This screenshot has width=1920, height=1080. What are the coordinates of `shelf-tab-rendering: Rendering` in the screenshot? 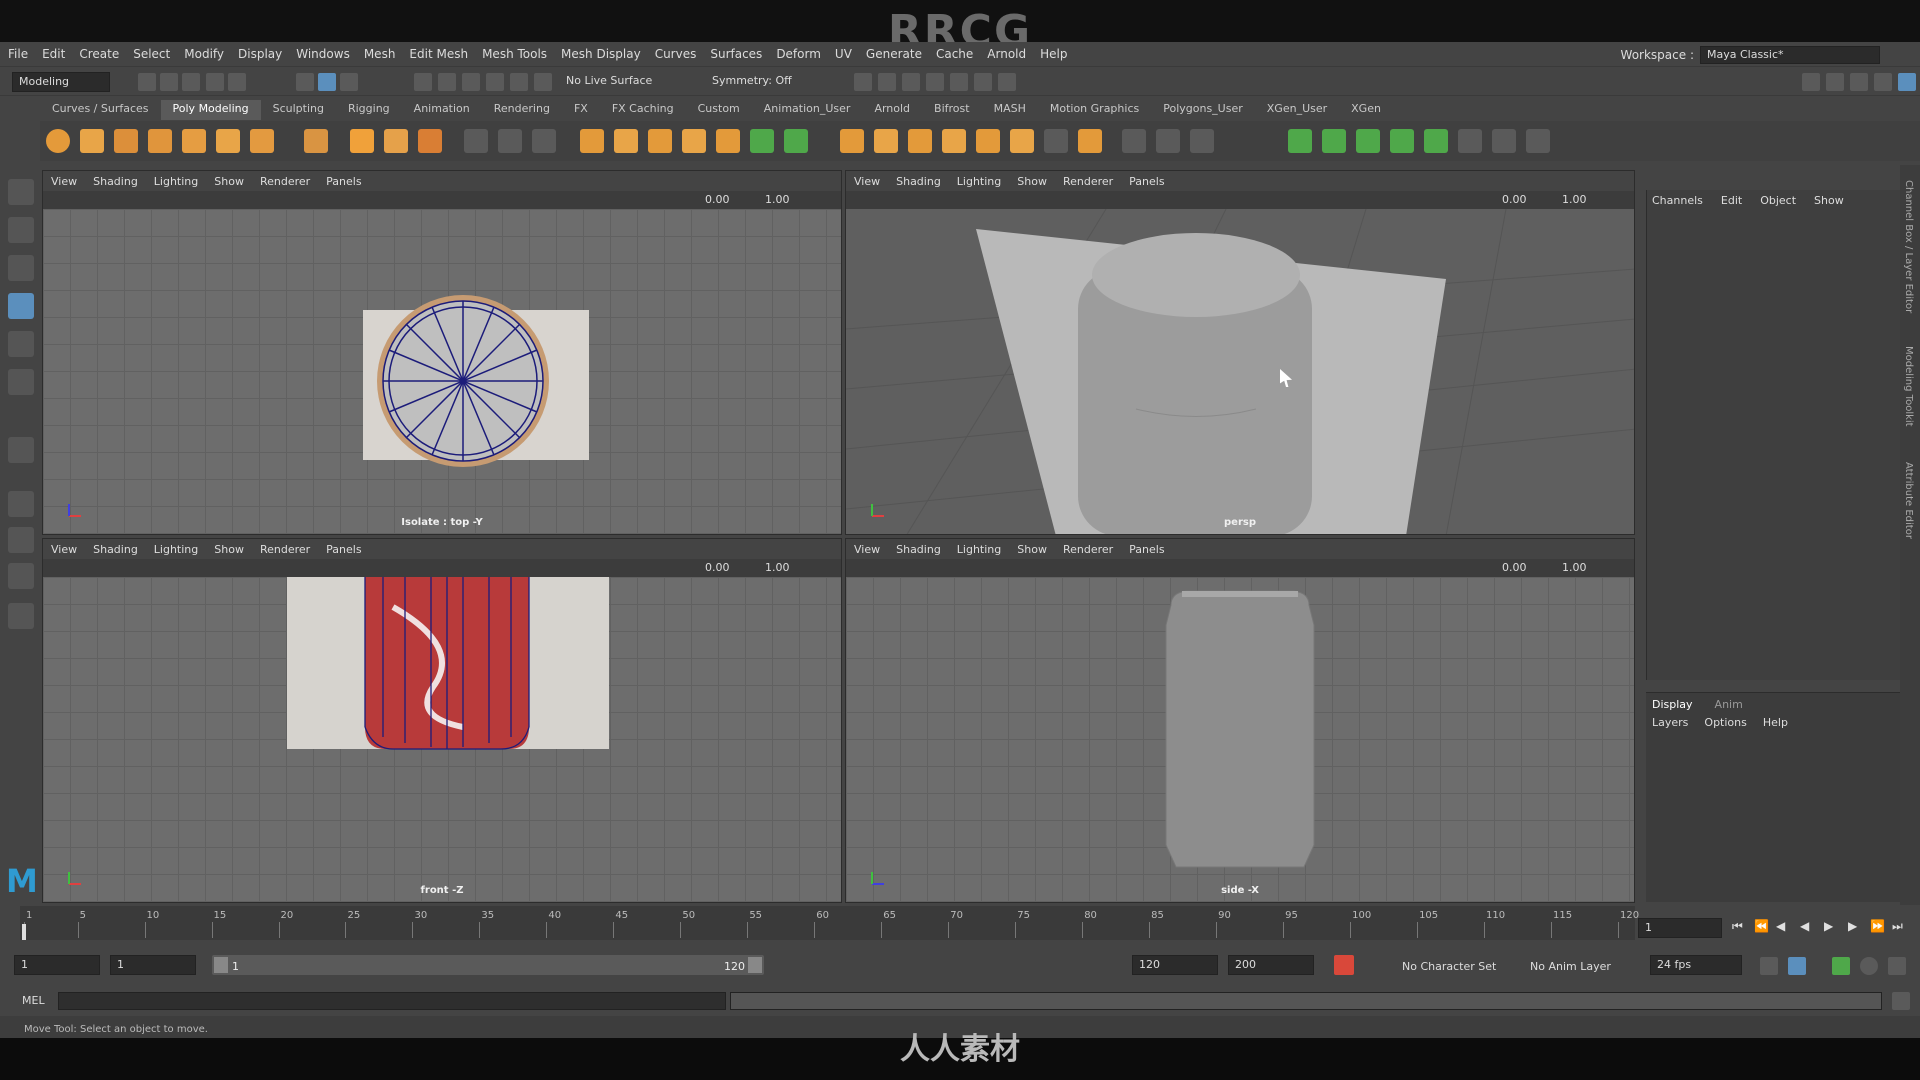 It's located at (522, 110).